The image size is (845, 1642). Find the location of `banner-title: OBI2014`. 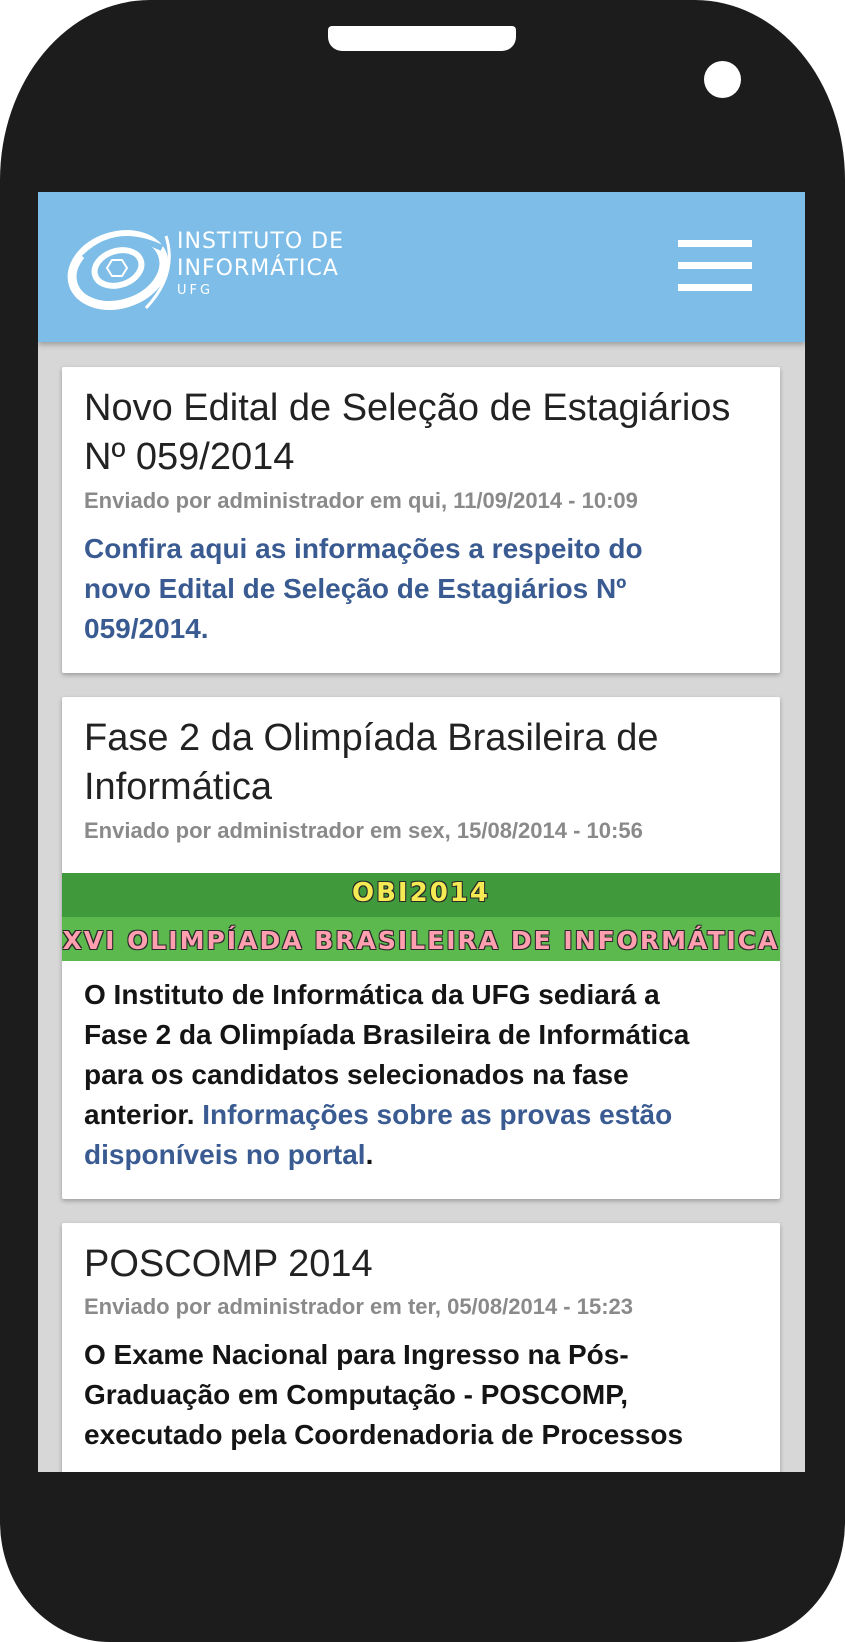

banner-title: OBI2014 is located at coordinates (421, 893).